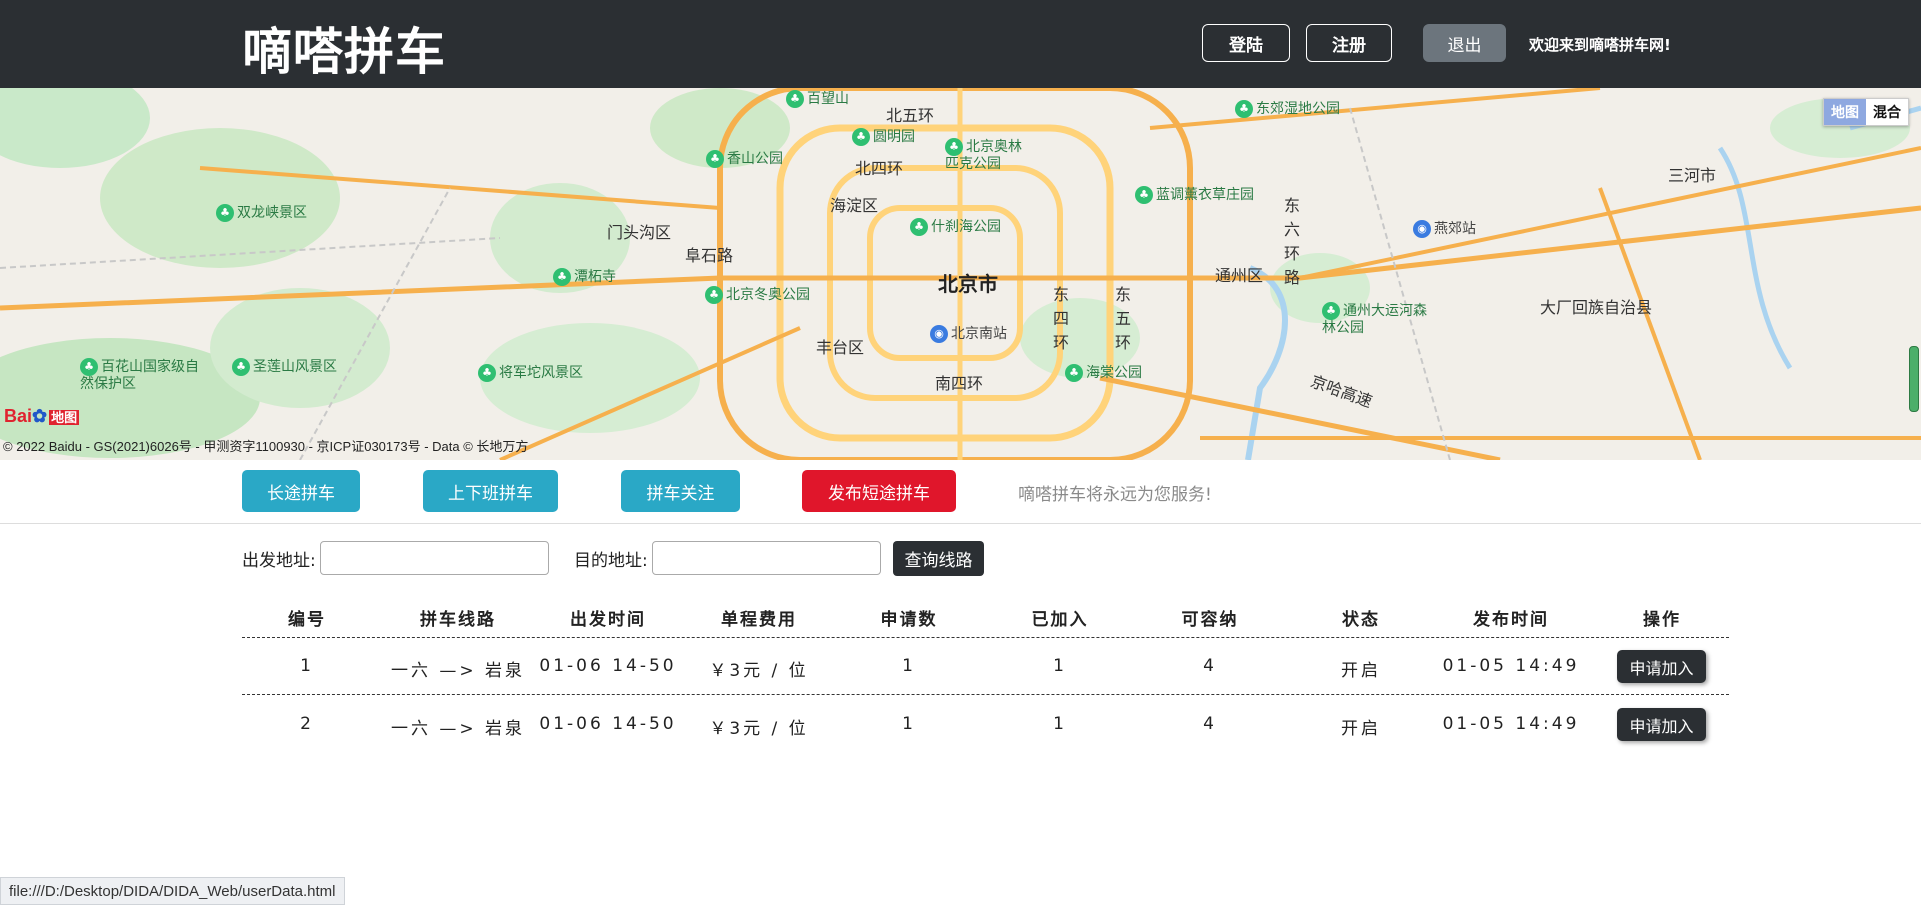 The width and height of the screenshot is (1921, 905). What do you see at coordinates (968, 284) in the screenshot?
I see `map-label-city: 北京市` at bounding box center [968, 284].